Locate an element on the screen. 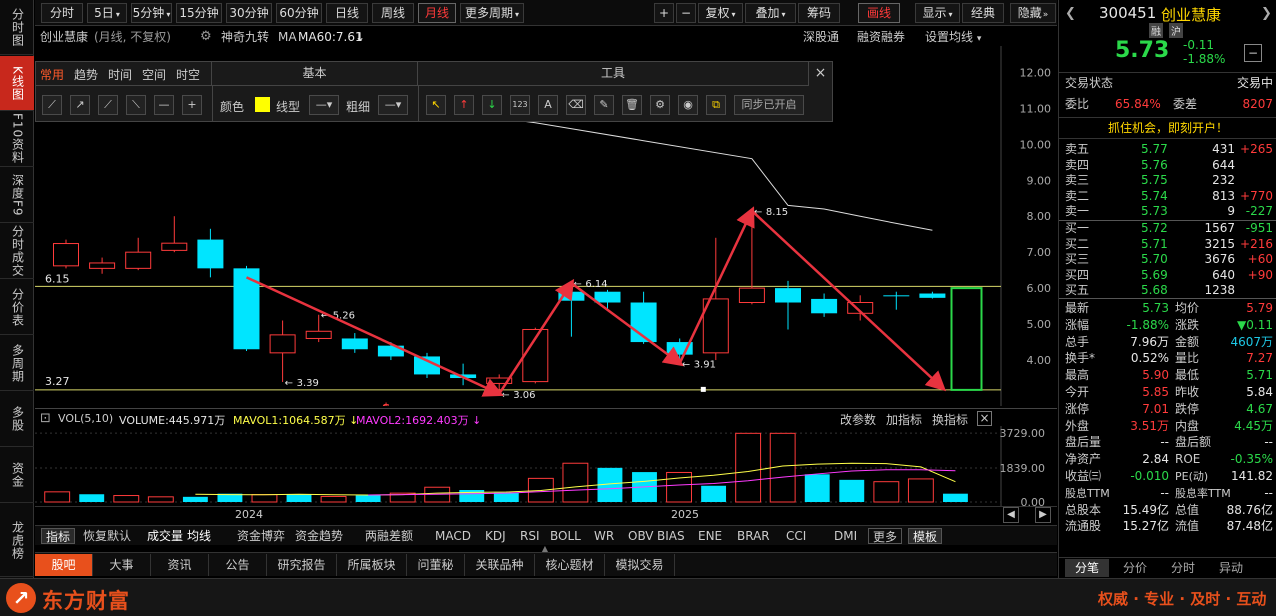  bottom-tab-7: 关联品种 is located at coordinates (500, 565).